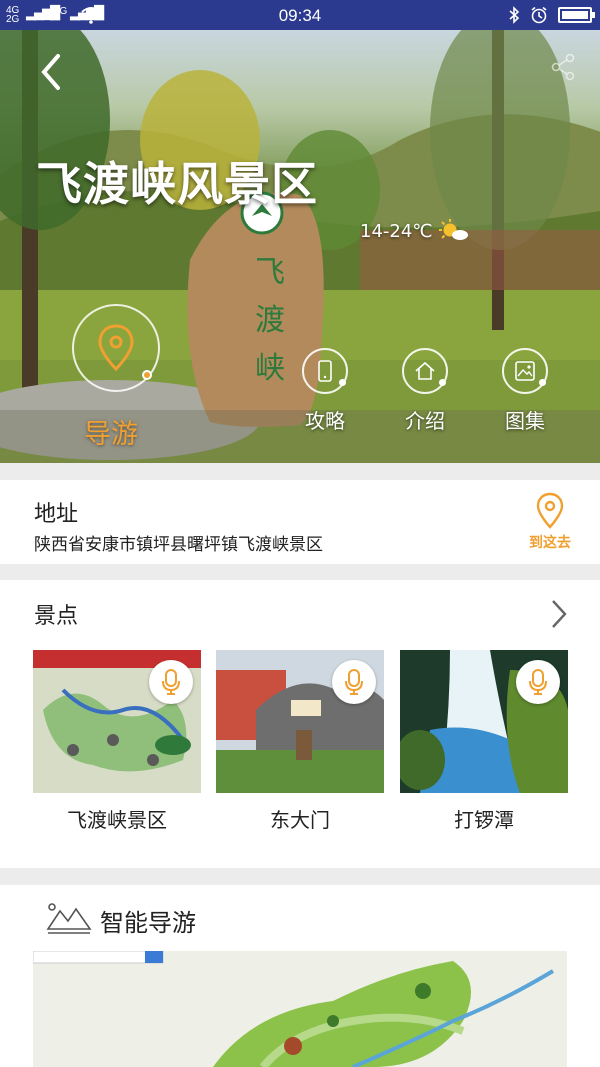 This screenshot has width=600, height=1067. What do you see at coordinates (270, 368) in the screenshot?
I see `stone-char-3: 峡` at bounding box center [270, 368].